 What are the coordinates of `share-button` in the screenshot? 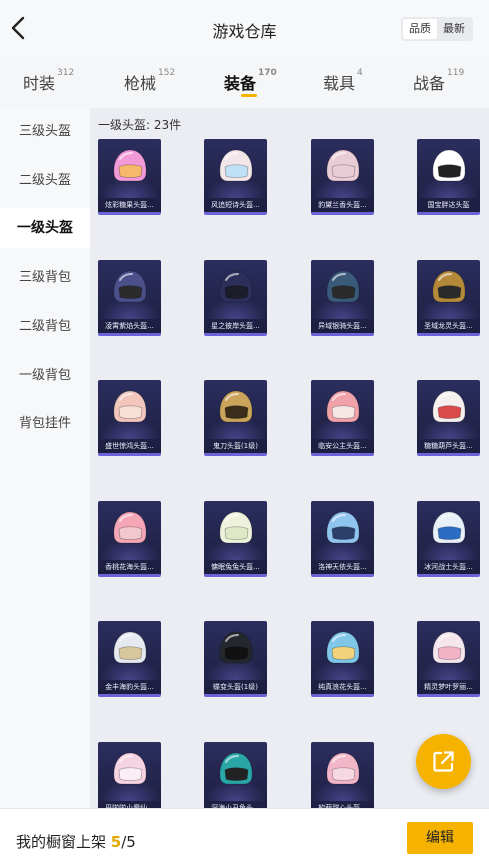 It's located at (443, 761).